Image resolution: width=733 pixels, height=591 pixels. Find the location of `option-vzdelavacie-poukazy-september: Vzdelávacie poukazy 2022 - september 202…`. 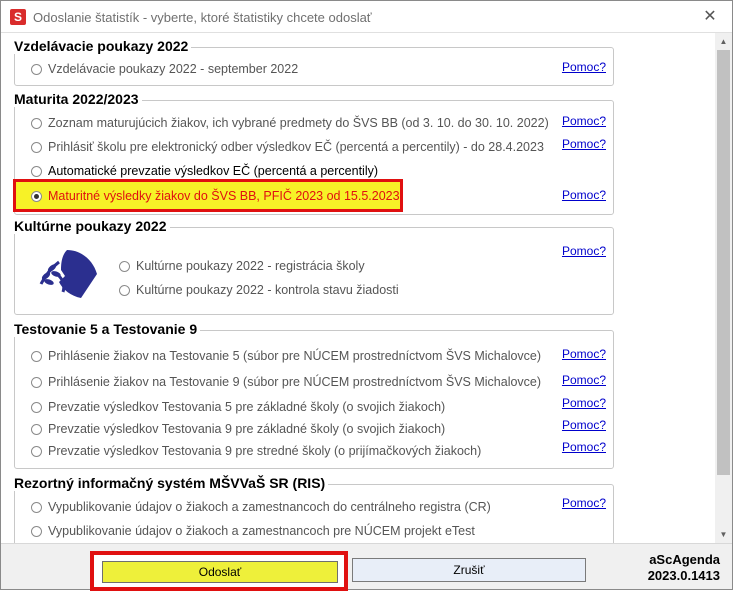

option-vzdelavacie-poukazy-september: Vzdelávacie poukazy 2022 - september 202… is located at coordinates (164, 69).